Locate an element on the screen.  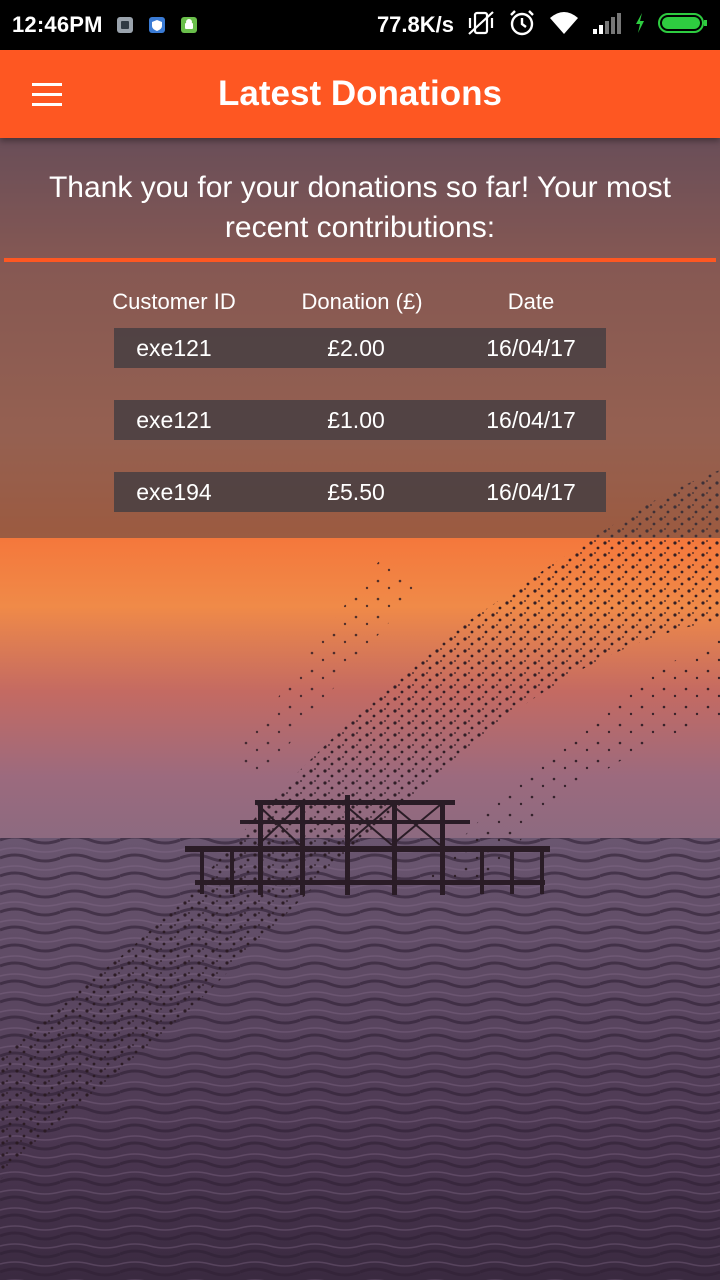
shield-notification-icon is located at coordinates (157, 25).